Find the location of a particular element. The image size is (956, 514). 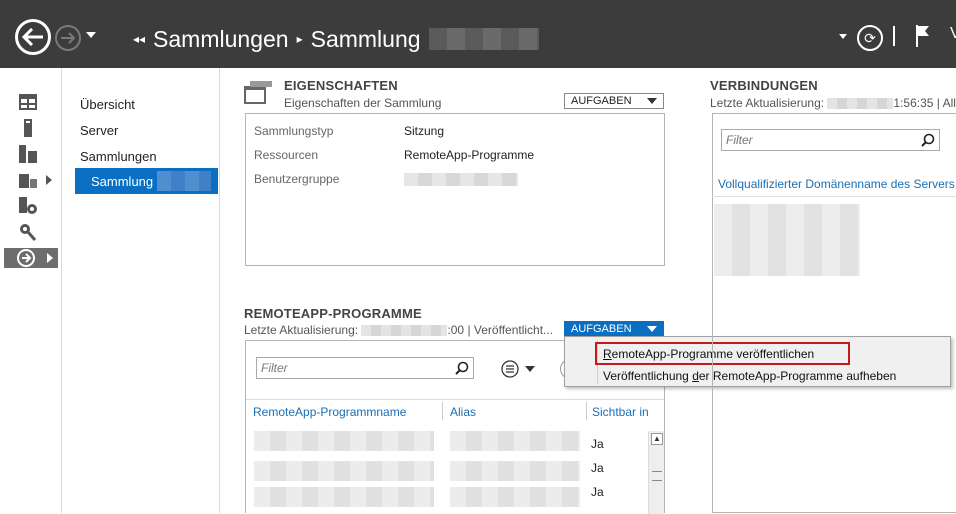

iis-icon is located at coordinates (28, 206).